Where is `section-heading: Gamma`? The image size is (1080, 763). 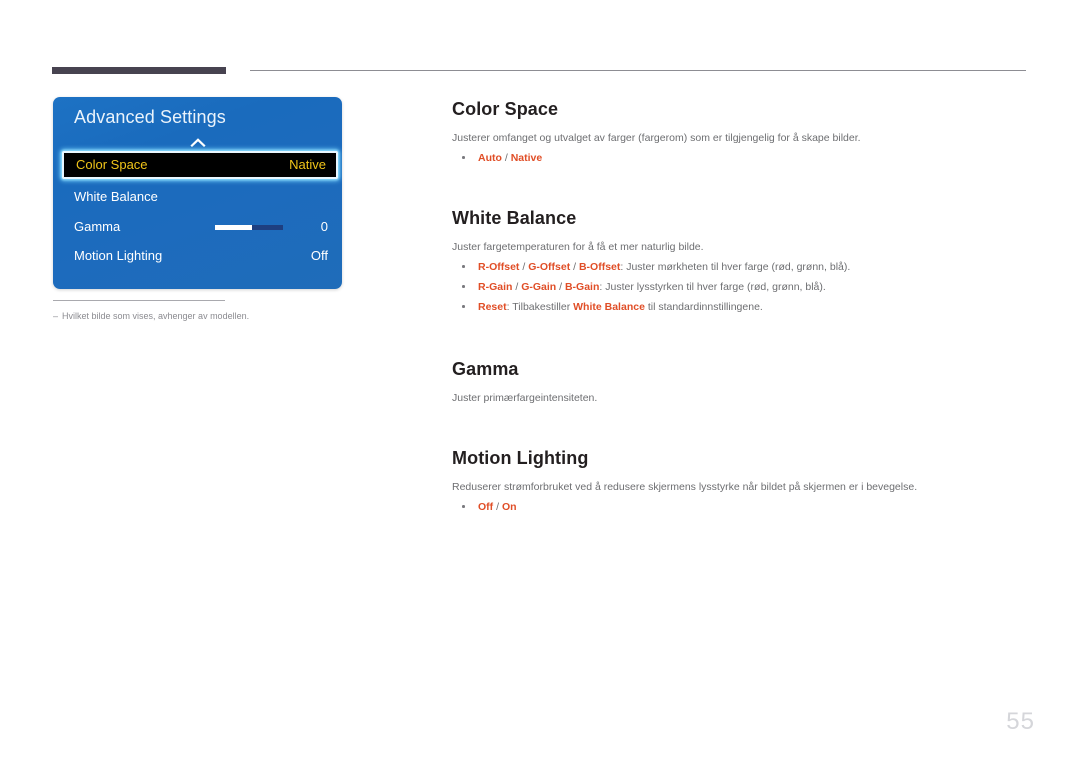
section-heading: Gamma is located at coordinates (485, 369).